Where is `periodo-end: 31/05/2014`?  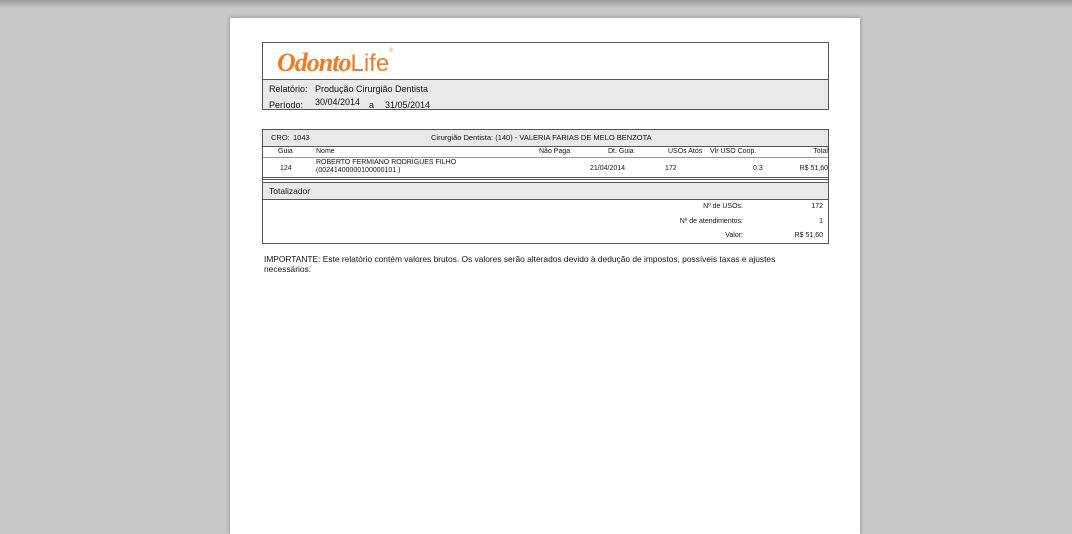
periodo-end: 31/05/2014 is located at coordinates (408, 105).